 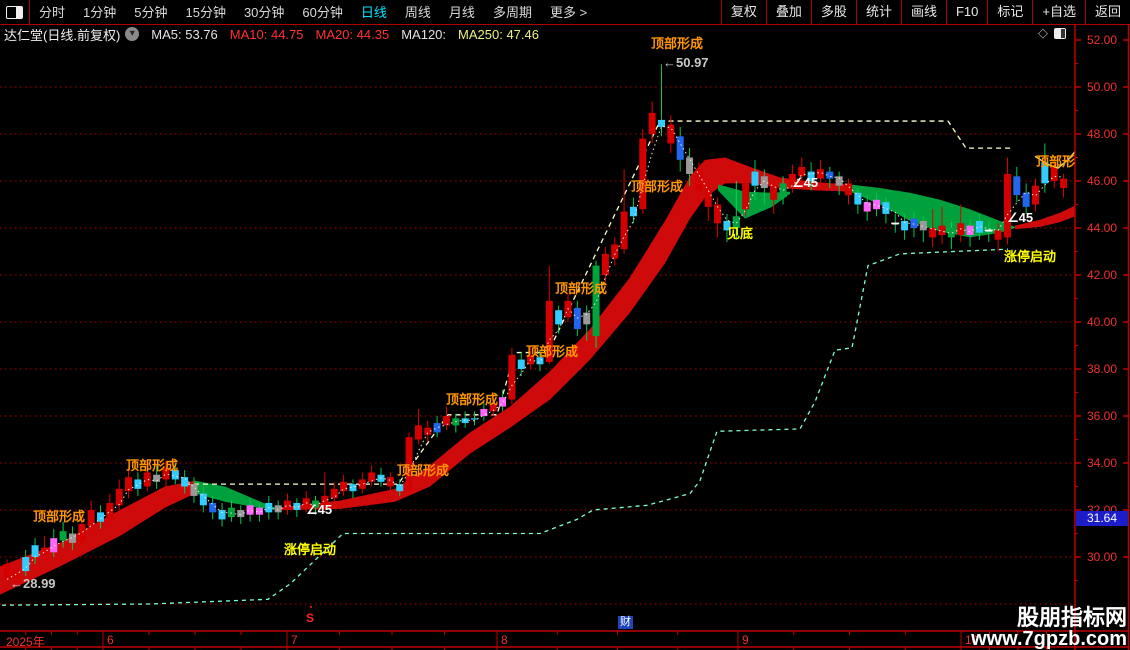 What do you see at coordinates (205, 12) in the screenshot?
I see `period-tab-3: 15分钟` at bounding box center [205, 12].